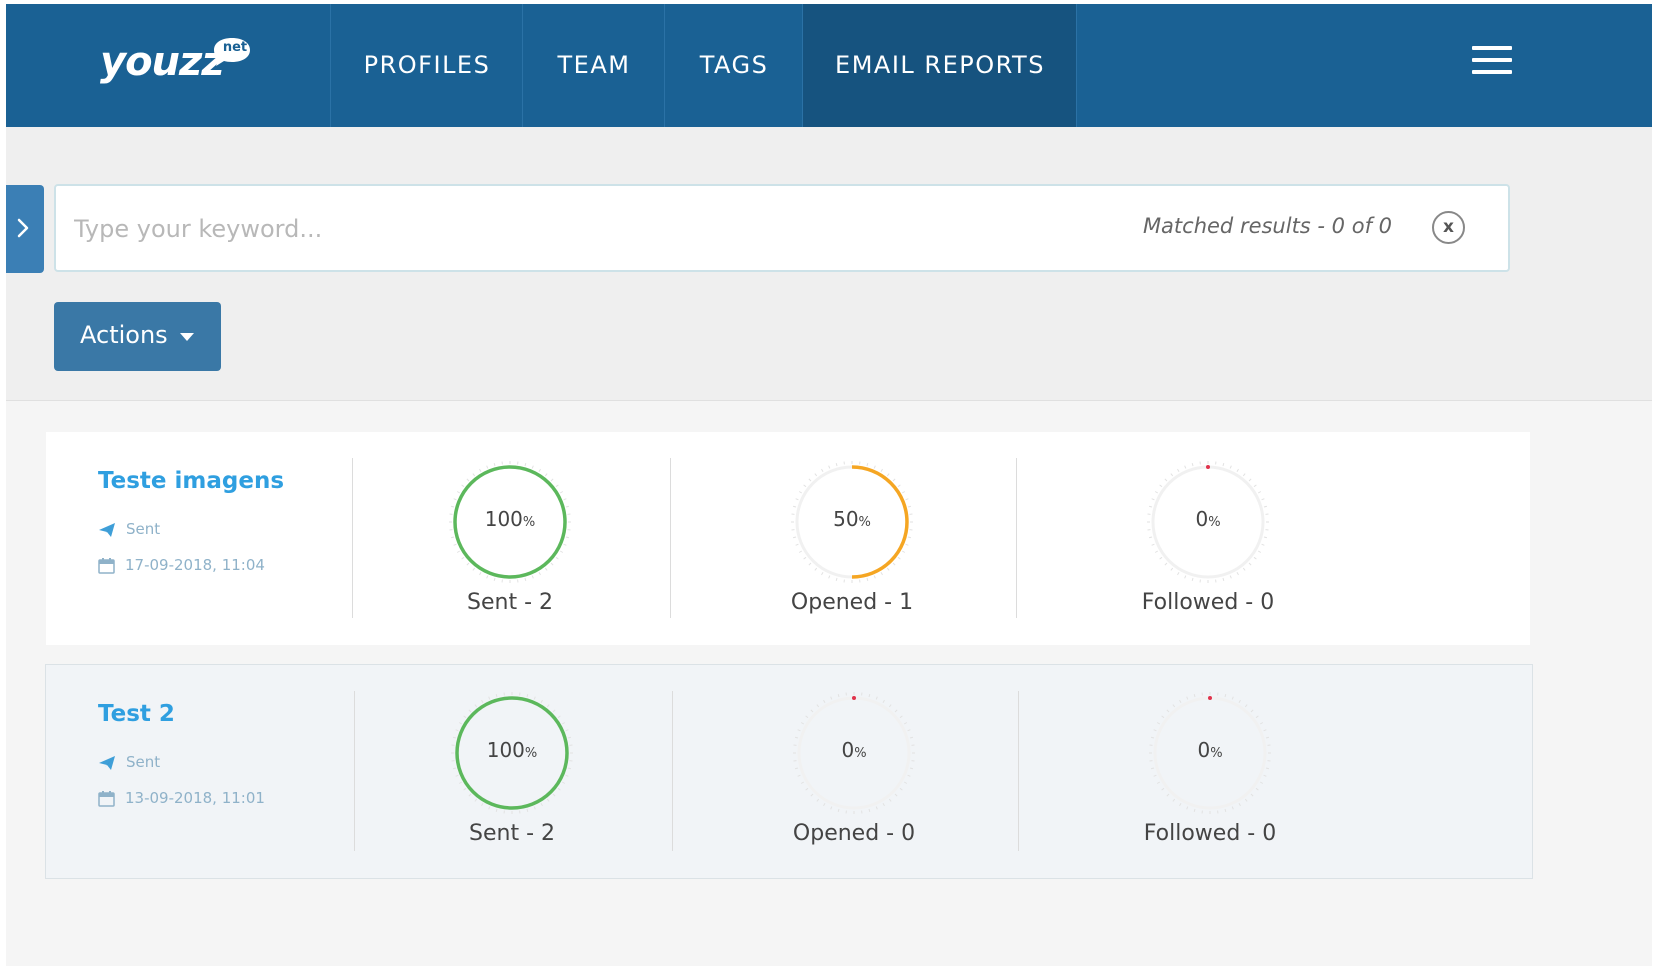 This screenshot has width=1654, height=966. What do you see at coordinates (136, 714) in the screenshot?
I see `report-title: Test 2` at bounding box center [136, 714].